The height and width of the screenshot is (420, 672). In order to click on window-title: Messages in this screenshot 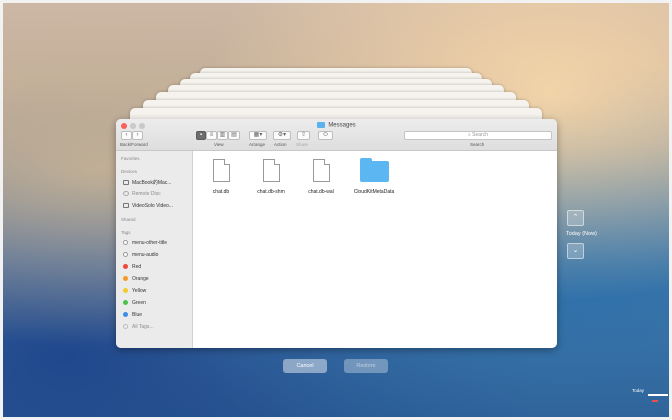, I will do `click(336, 125)`.